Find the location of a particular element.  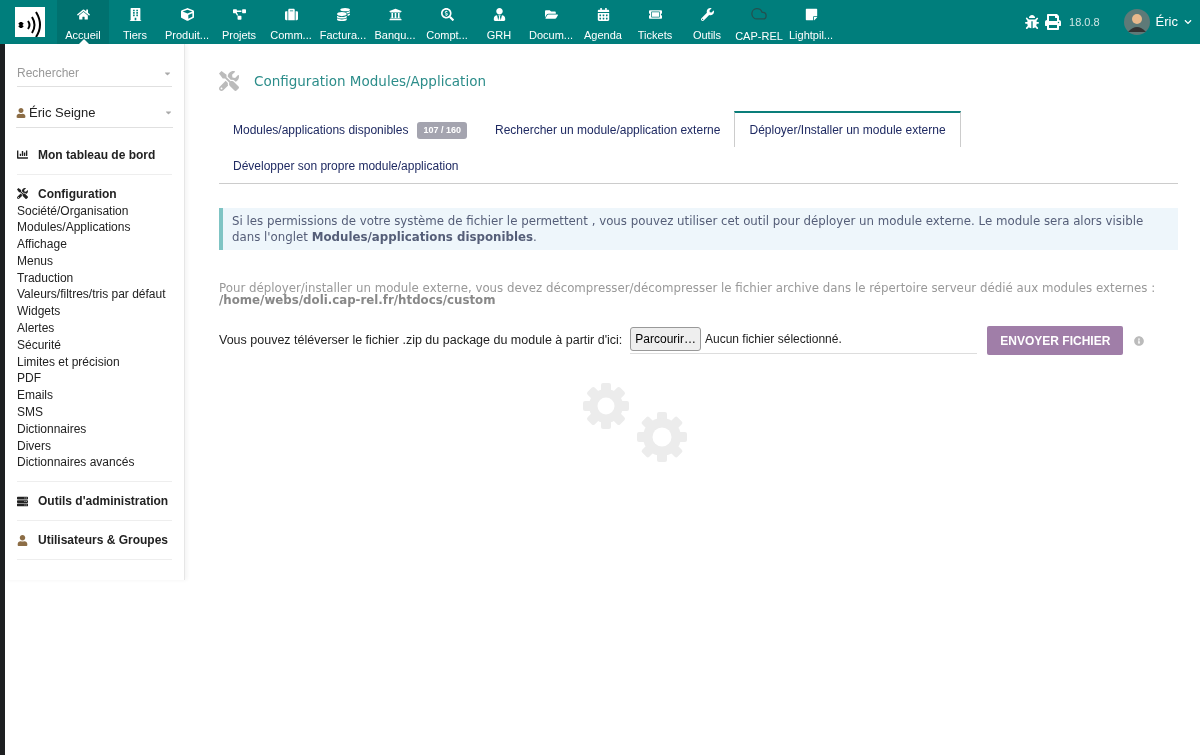

sidebar-item: Divers is located at coordinates (94, 446).